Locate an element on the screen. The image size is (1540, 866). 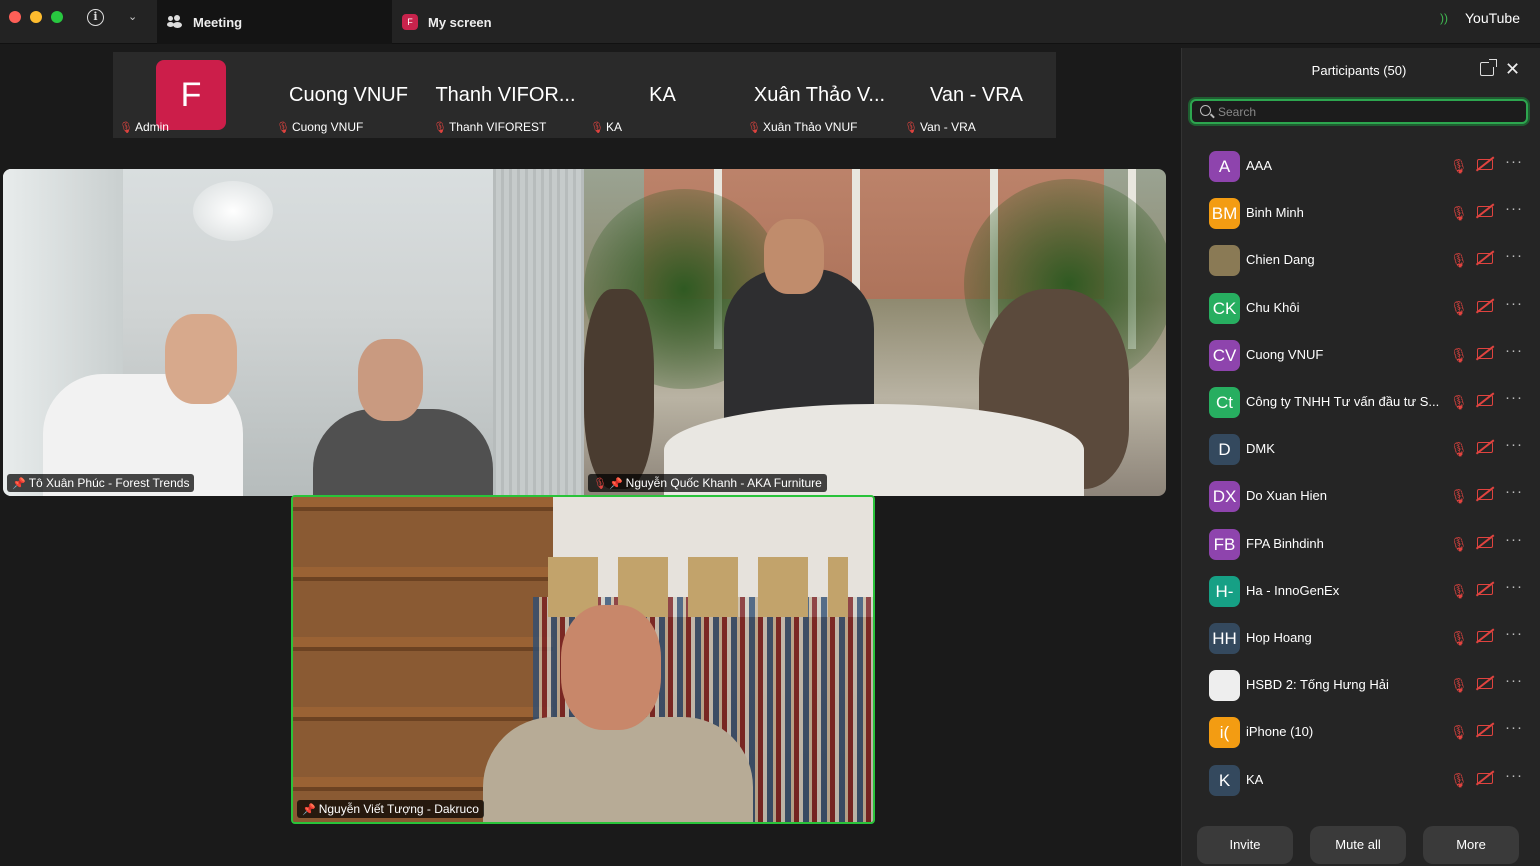
participant-row: H- Ha - InnoGenEx 🎙 ··· is located at coordinates (1361, 592).